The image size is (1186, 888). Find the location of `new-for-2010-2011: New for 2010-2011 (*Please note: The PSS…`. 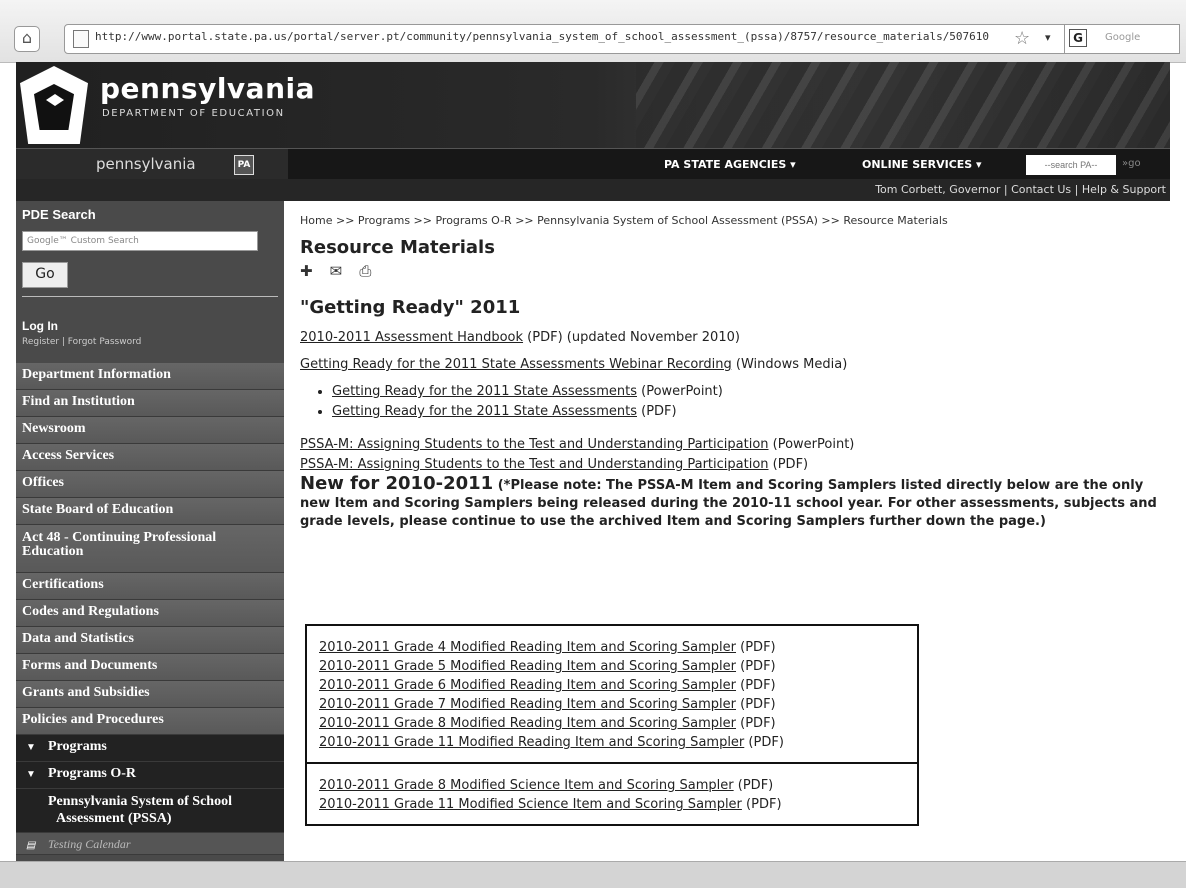

new-for-2010-2011: New for 2010-2011 (*Please note: The PSS… is located at coordinates (735, 503).